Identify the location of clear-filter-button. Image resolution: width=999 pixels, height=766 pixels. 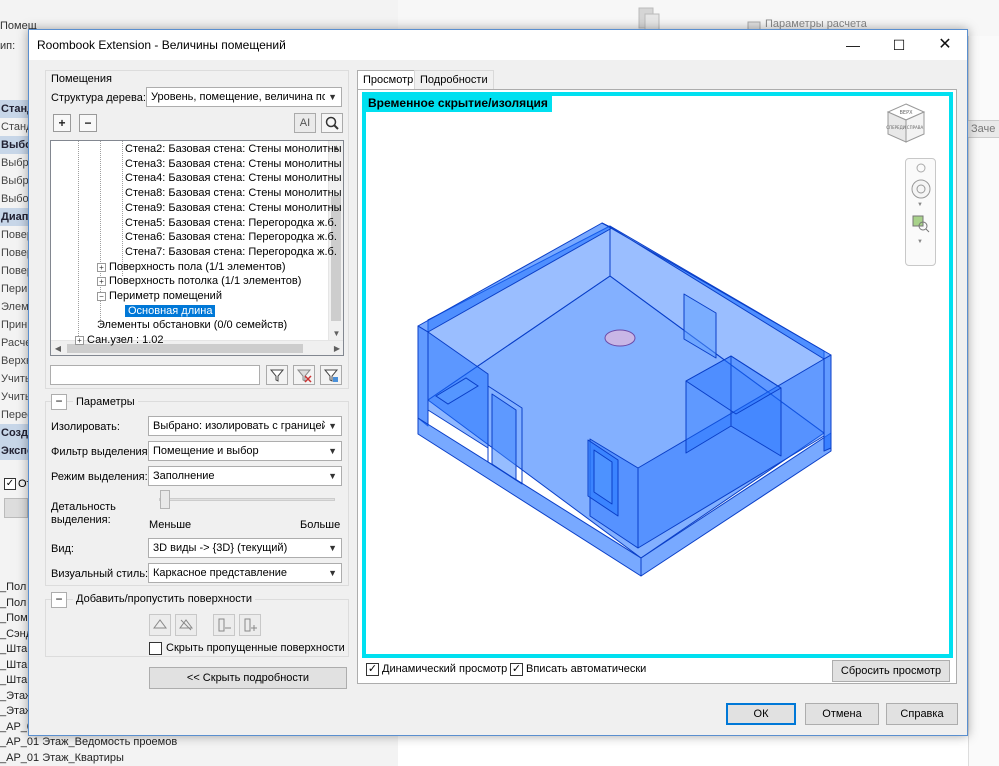
(304, 375).